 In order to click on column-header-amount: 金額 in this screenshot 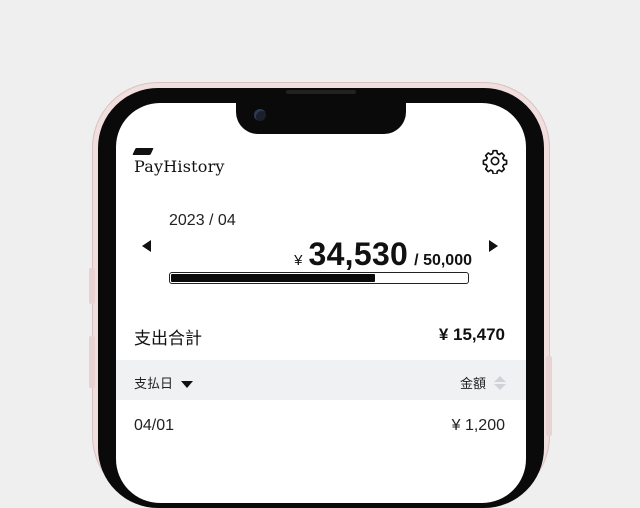, I will do `click(483, 382)`.